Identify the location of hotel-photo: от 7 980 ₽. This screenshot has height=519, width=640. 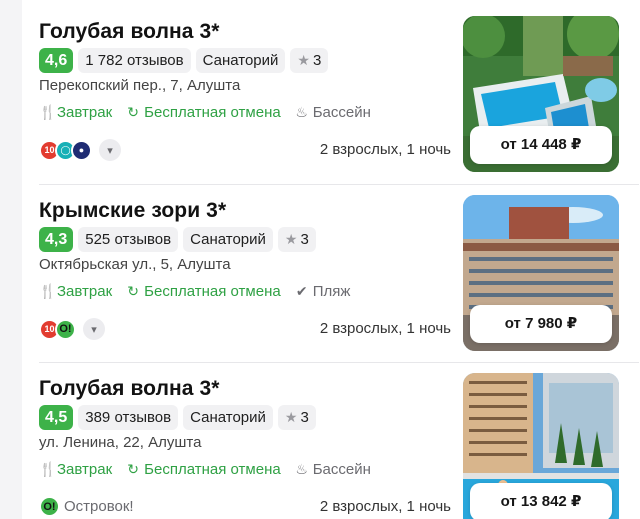
(541, 273).